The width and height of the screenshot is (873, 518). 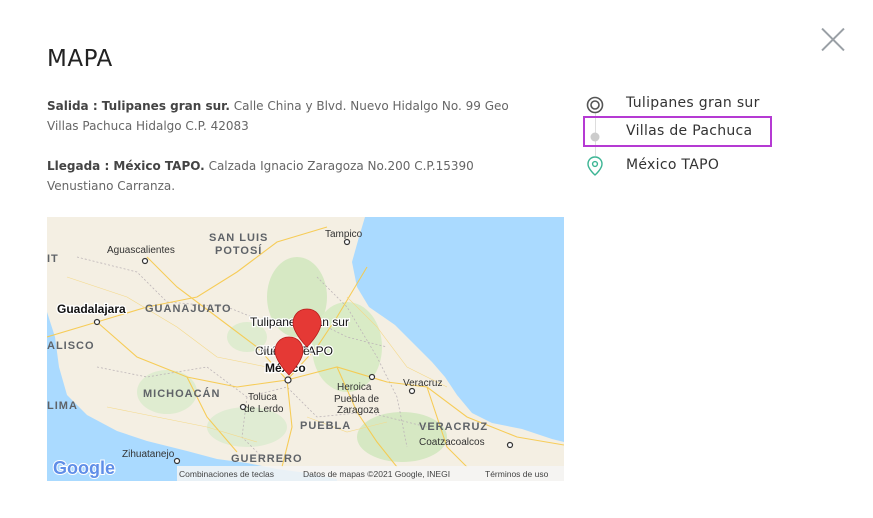 What do you see at coordinates (358, 410) in the screenshot?
I see `map-label-zaragoza: Zaragoza` at bounding box center [358, 410].